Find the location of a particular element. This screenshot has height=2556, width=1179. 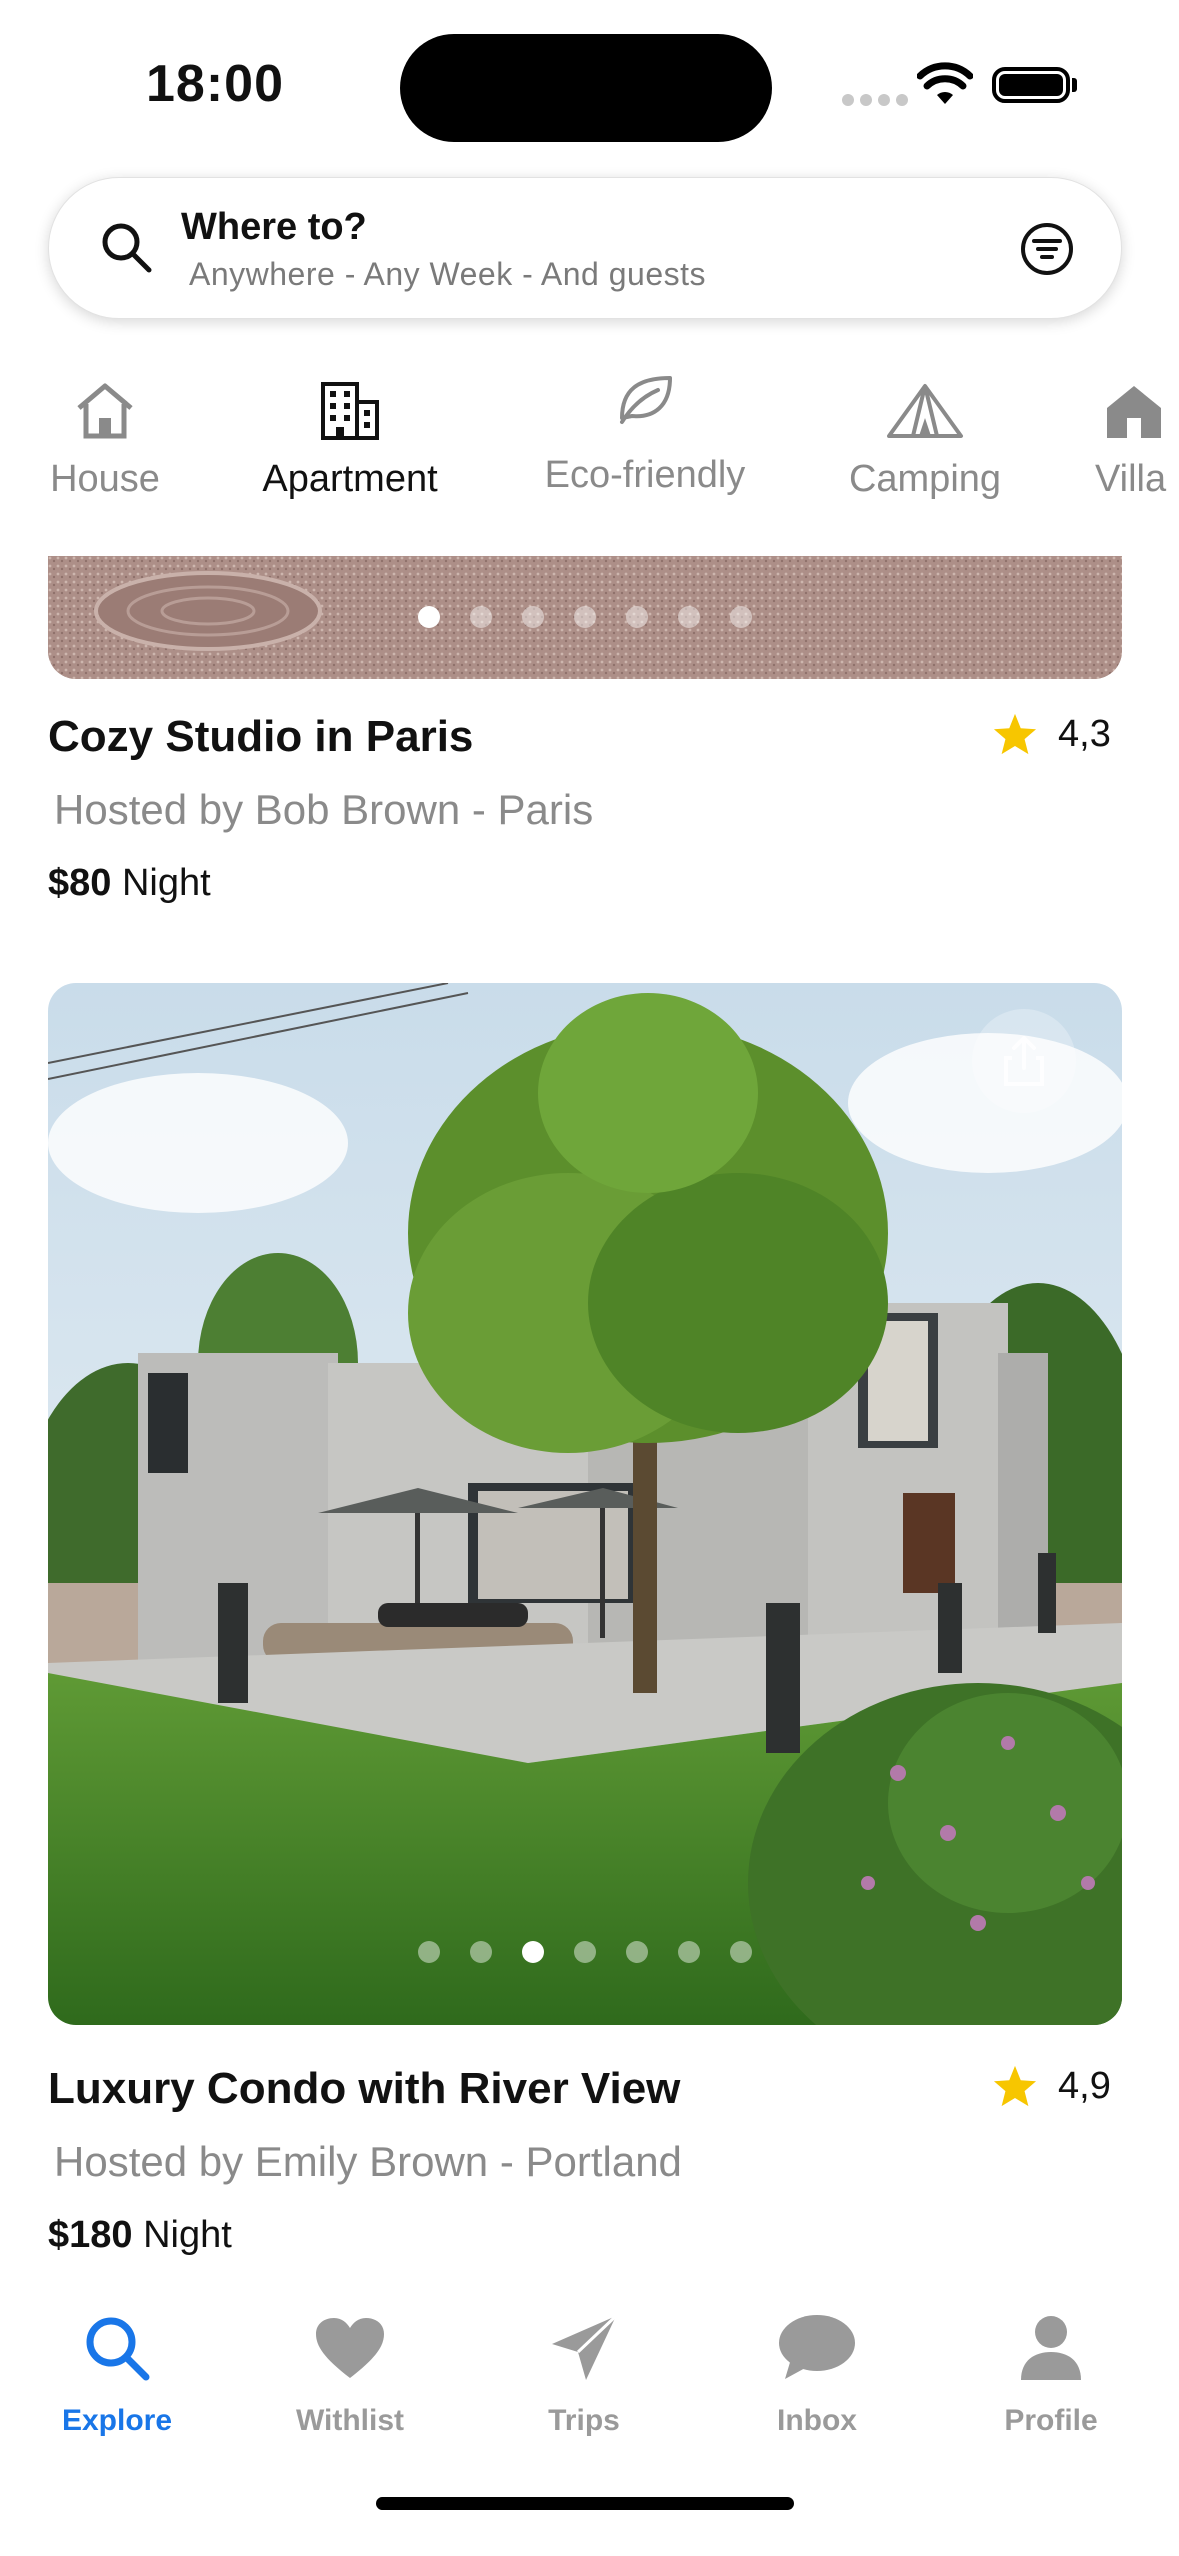

tab-withlist: Withlist is located at coordinates (350, 2373).